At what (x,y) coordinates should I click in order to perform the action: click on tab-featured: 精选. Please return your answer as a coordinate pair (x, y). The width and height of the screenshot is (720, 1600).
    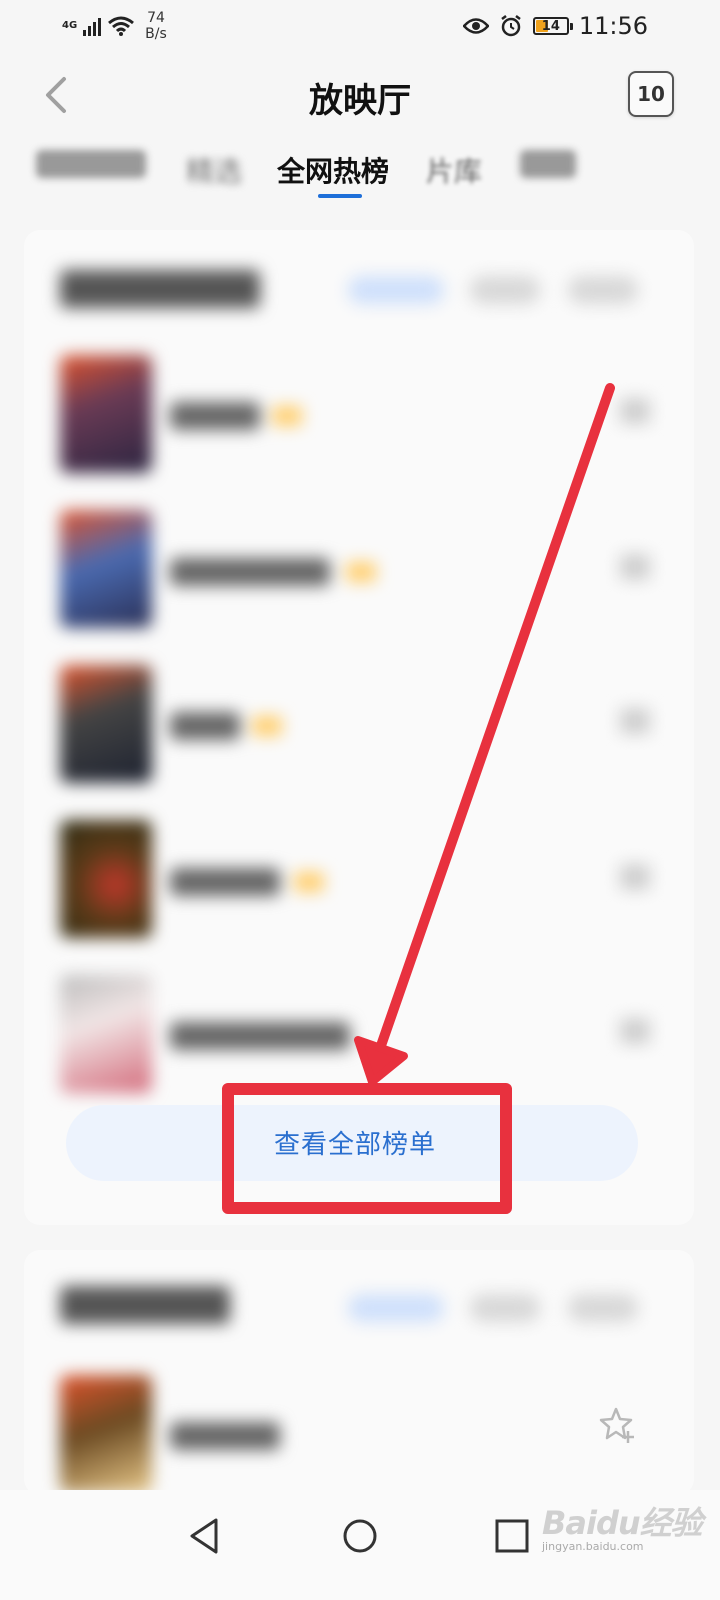
    Looking at the image, I should click on (214, 170).